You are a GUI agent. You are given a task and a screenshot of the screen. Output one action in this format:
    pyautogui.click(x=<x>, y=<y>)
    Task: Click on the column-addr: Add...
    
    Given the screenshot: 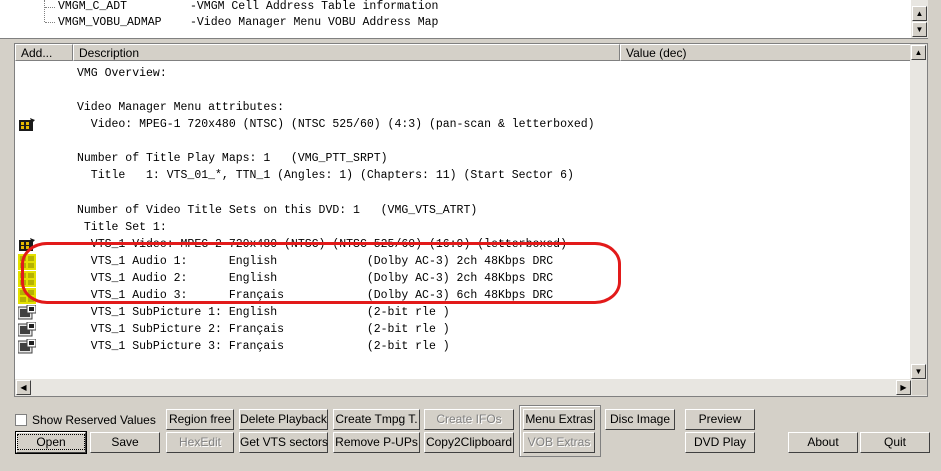 What is the action you would take?
    pyautogui.click(x=44, y=52)
    